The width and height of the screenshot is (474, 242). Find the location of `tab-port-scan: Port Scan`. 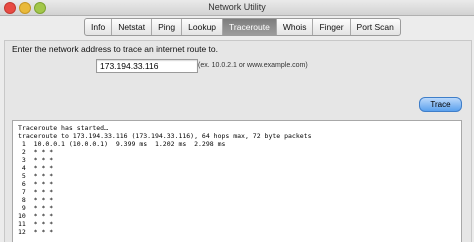

tab-port-scan: Port Scan is located at coordinates (375, 27).